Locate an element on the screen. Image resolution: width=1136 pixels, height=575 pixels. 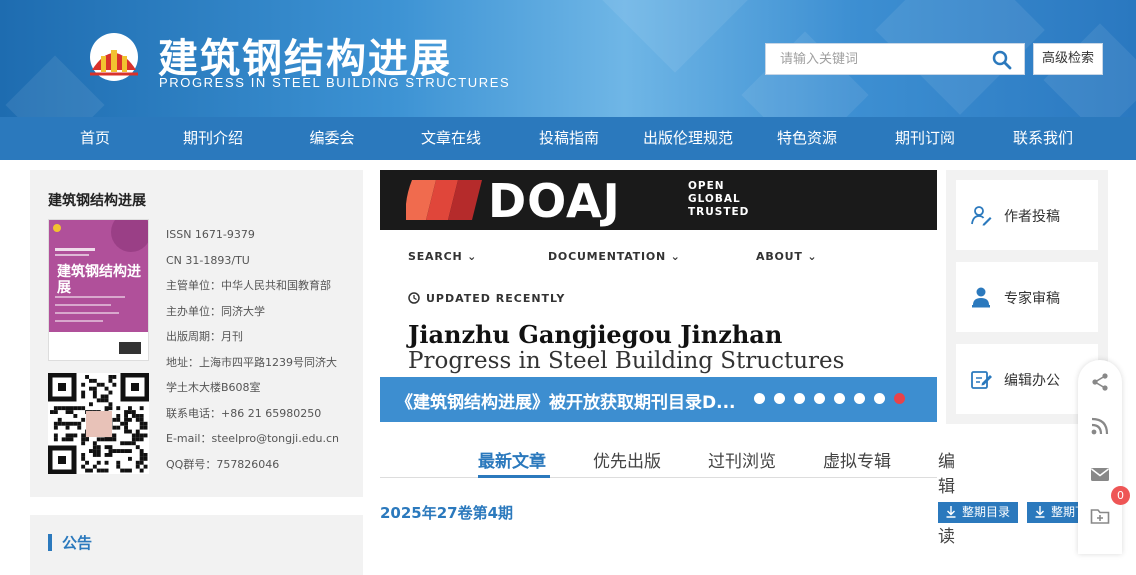
info-phone: 联系电话：+86 21 65980250 is located at coordinates (244, 413).